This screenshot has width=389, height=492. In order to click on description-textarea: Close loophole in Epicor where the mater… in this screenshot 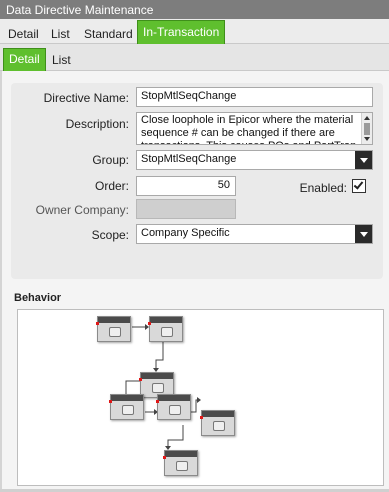, I will do `click(254, 128)`.